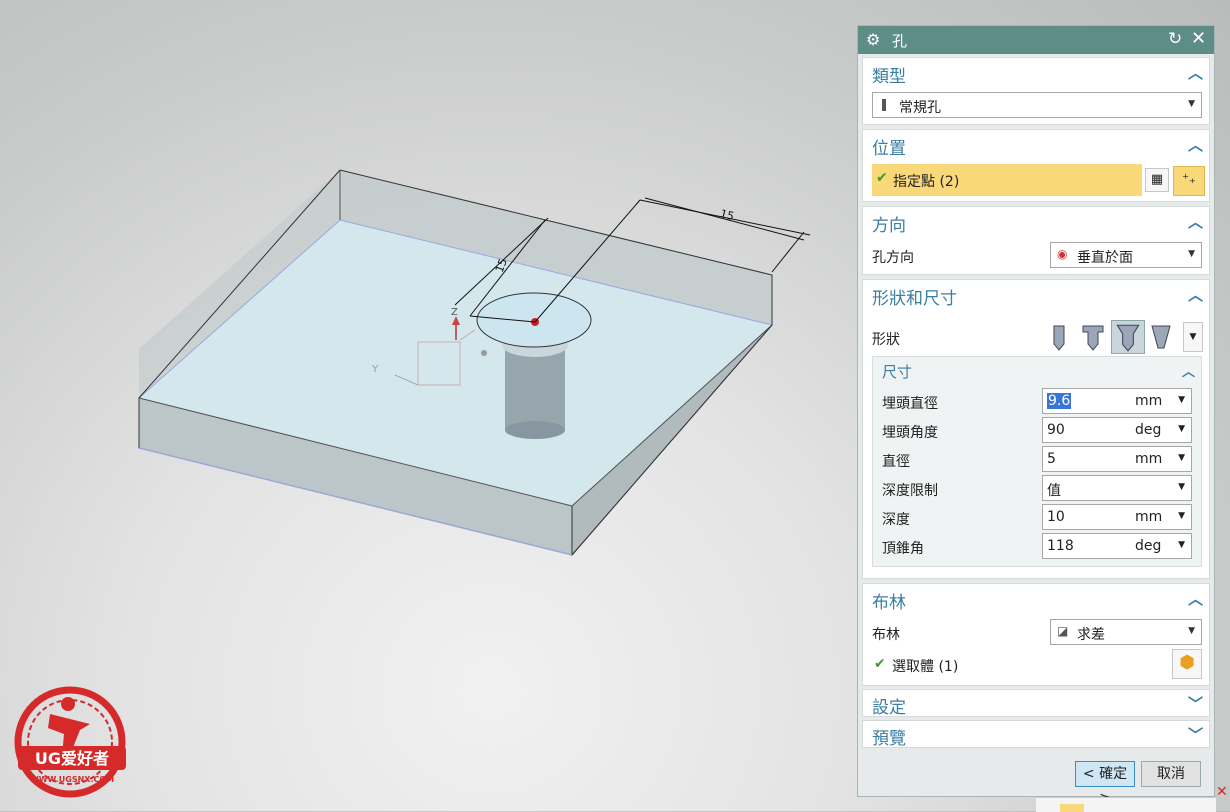  Describe the element at coordinates (1038, 401) in the screenshot. I see `dim-row-countersink-diameter: 埋頭直徑 9.6 mm ▼` at that location.